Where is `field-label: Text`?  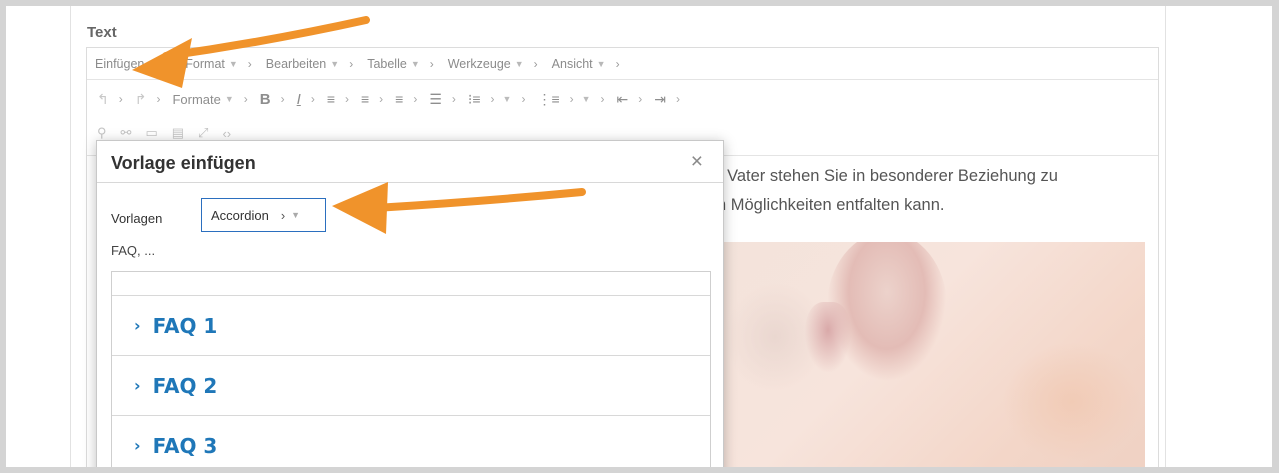 field-label: Text is located at coordinates (102, 32).